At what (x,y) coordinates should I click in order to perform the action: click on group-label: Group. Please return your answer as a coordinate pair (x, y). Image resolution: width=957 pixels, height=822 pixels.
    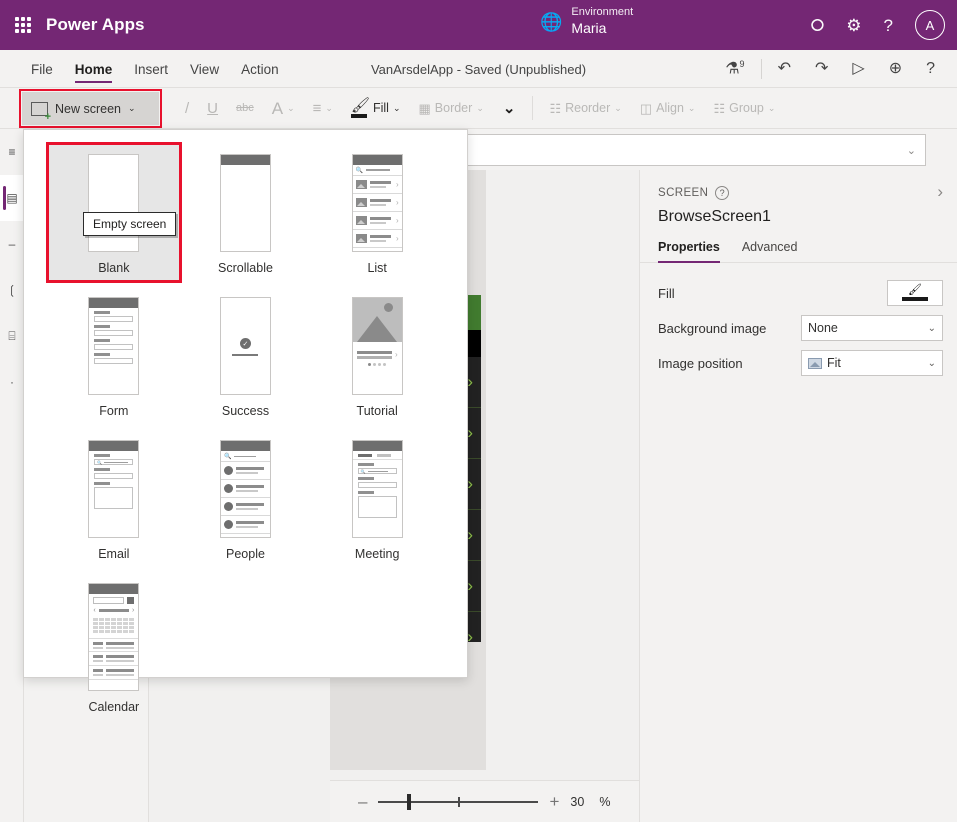
    Looking at the image, I should click on (746, 108).